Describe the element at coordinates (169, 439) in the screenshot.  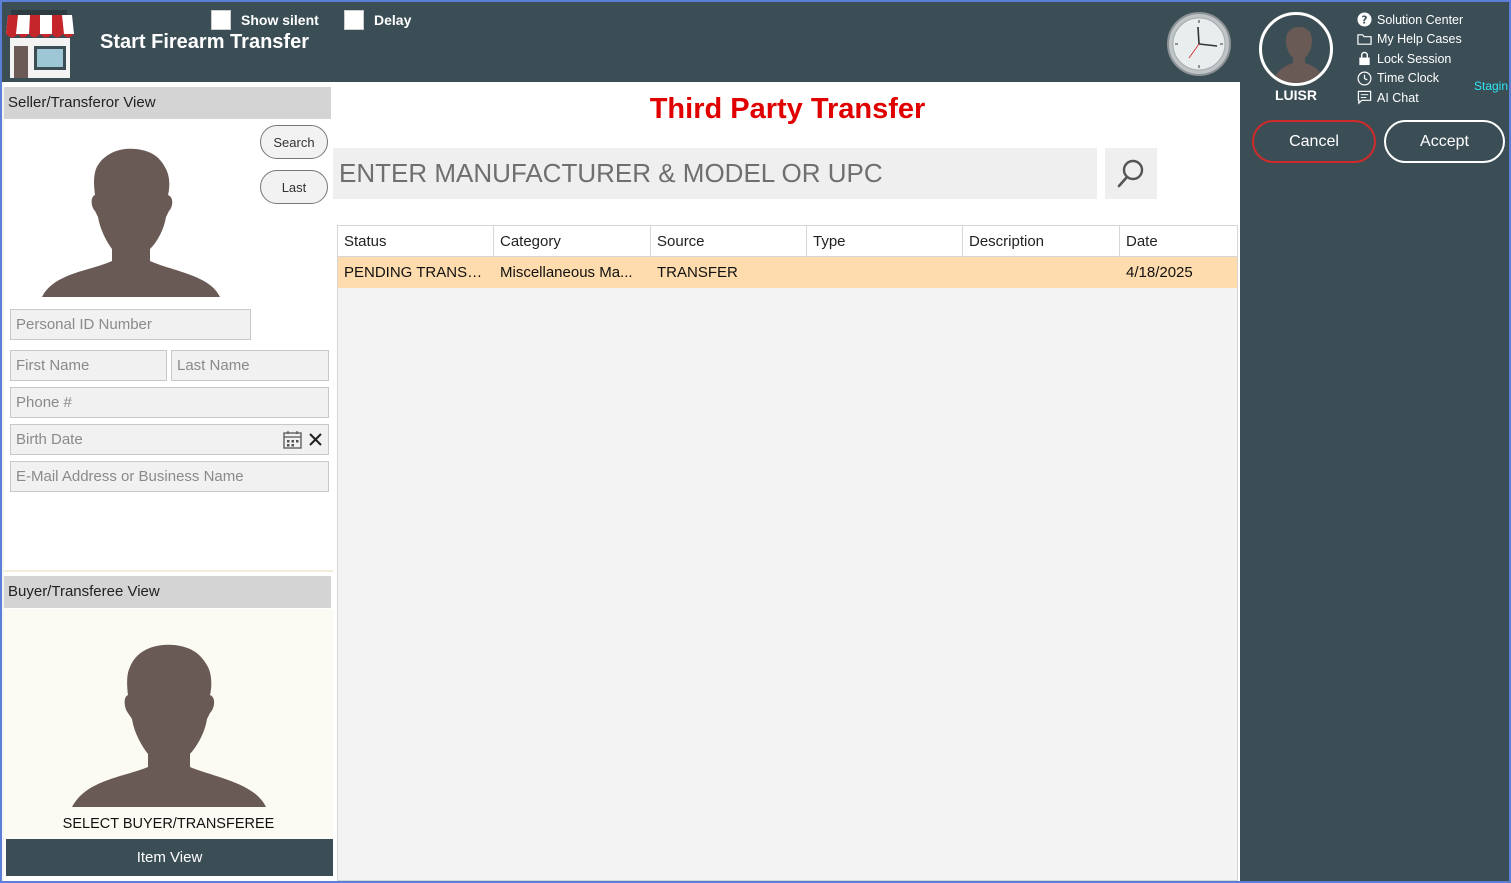
I see `birth-date-field: Birth Date` at that location.